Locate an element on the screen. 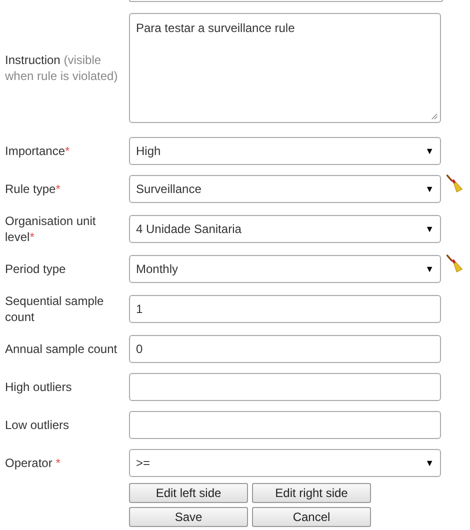 This screenshot has height=530, width=470. dropdown: Monthly ▼ is located at coordinates (285, 269).